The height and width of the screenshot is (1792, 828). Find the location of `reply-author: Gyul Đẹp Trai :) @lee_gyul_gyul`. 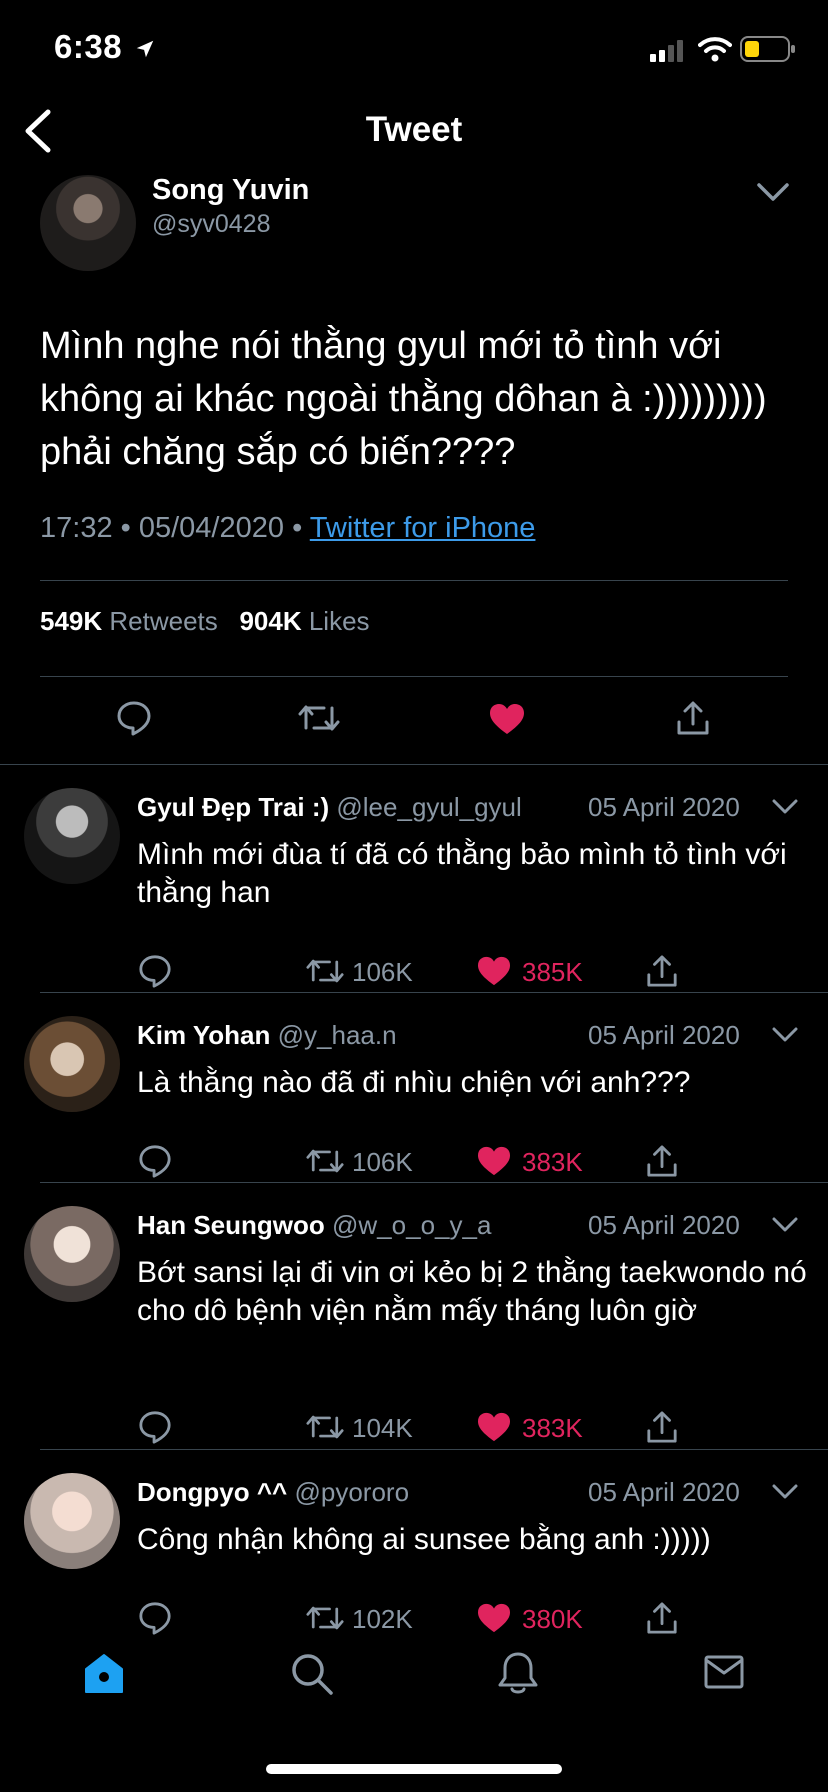

reply-author: Gyul Đẹp Trai :) @lee_gyul_gyul is located at coordinates (329, 807).